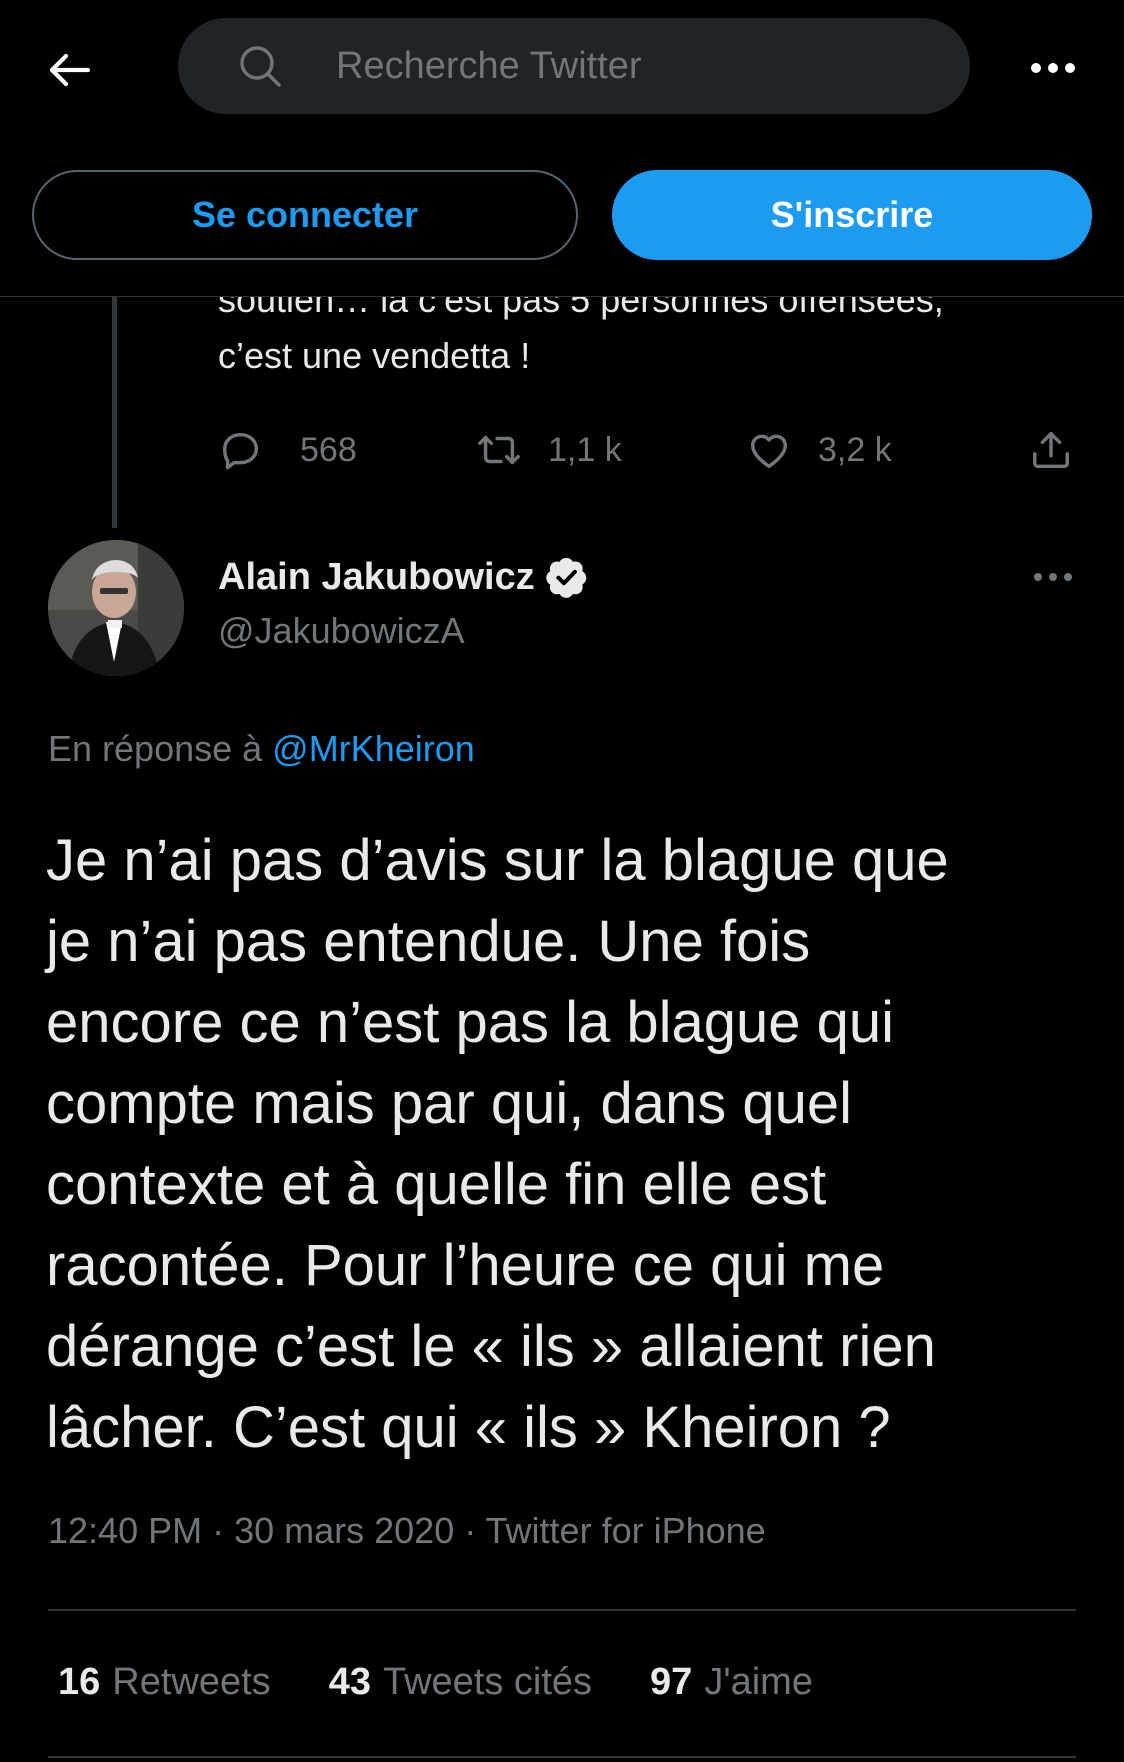 The width and height of the screenshot is (1124, 1762). Describe the element at coordinates (374, 355) in the screenshot. I see `previous-tweet-line-2: c’est une vendetta !` at that location.